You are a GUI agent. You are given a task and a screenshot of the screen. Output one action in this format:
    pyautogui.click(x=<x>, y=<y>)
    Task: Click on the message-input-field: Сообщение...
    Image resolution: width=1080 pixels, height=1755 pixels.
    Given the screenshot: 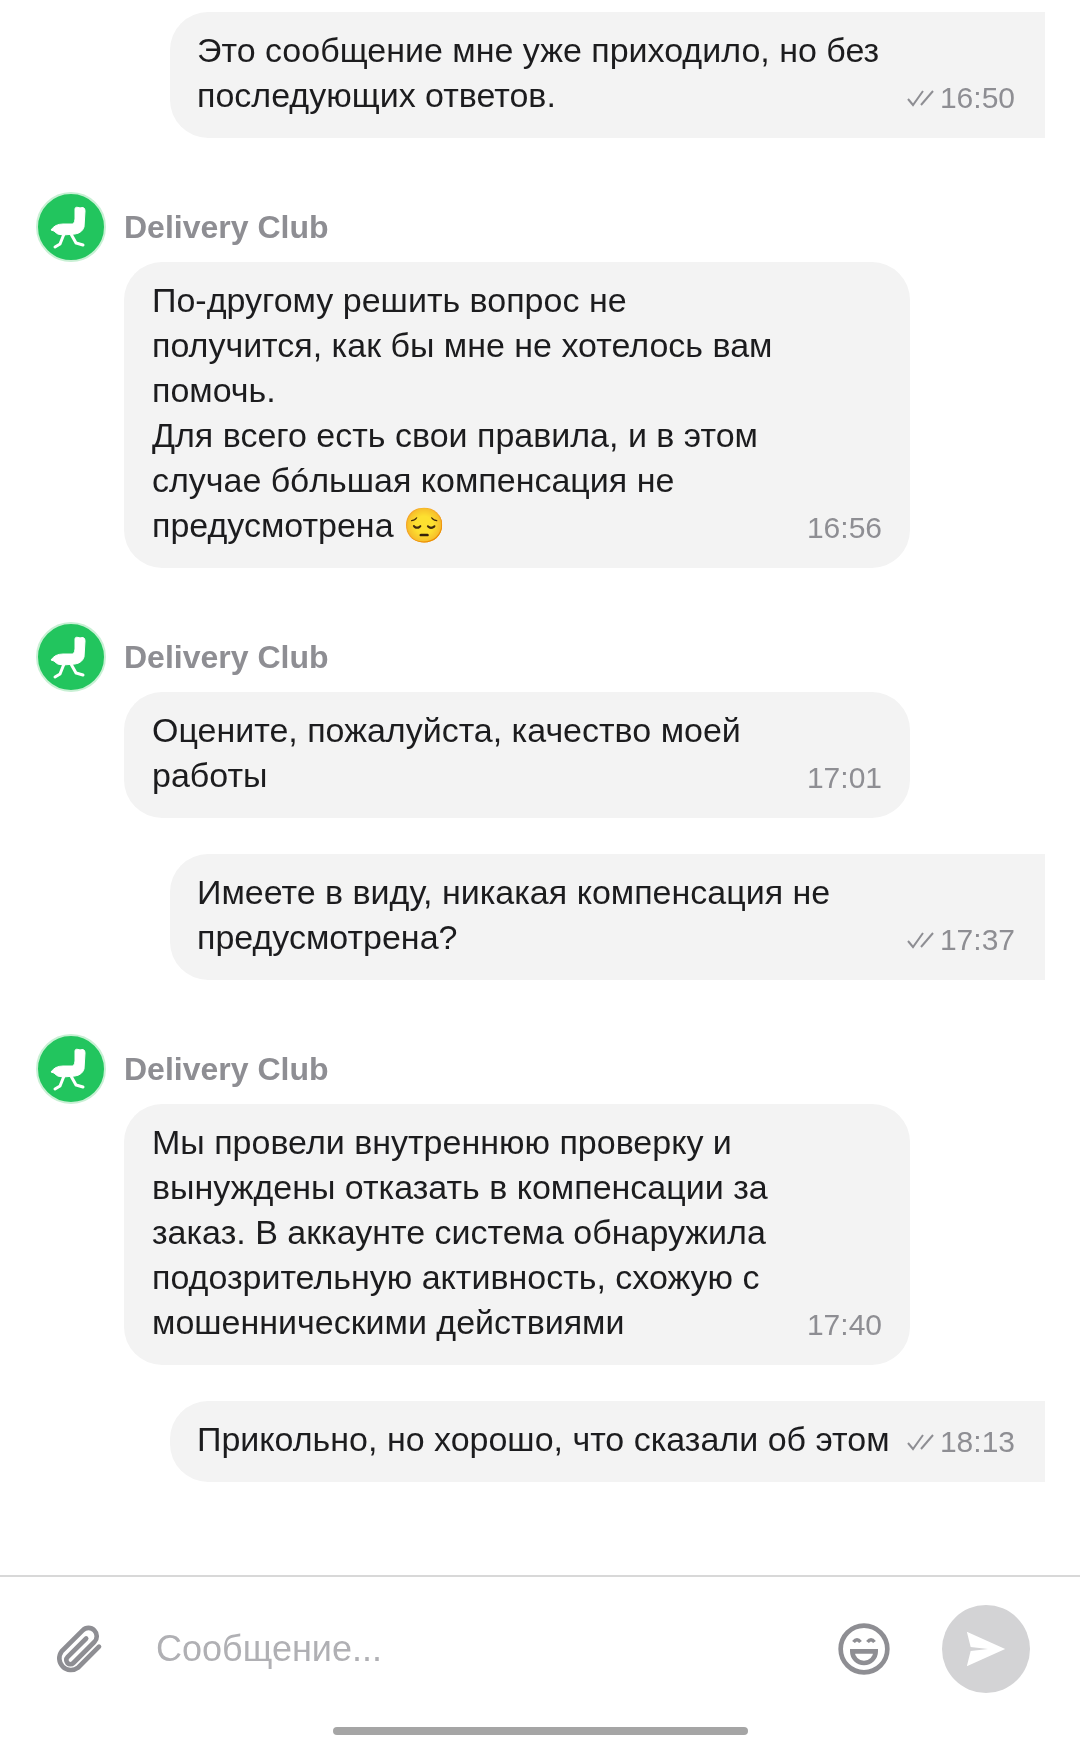 What is the action you would take?
    pyautogui.click(x=481, y=1649)
    